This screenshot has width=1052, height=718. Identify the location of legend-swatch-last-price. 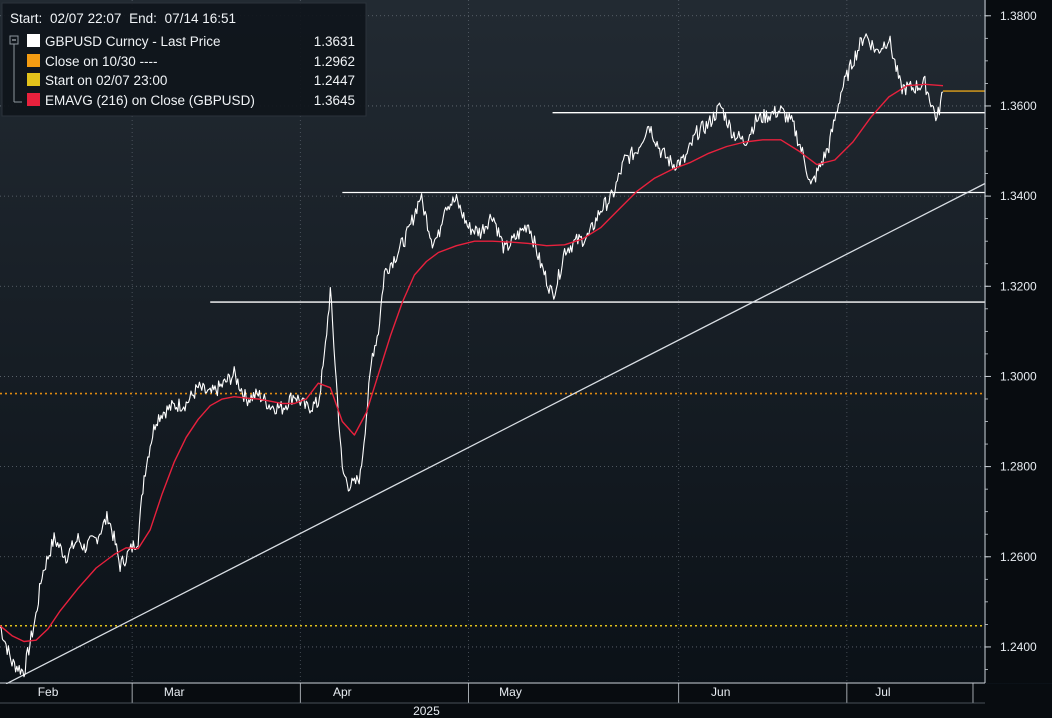
(33, 40).